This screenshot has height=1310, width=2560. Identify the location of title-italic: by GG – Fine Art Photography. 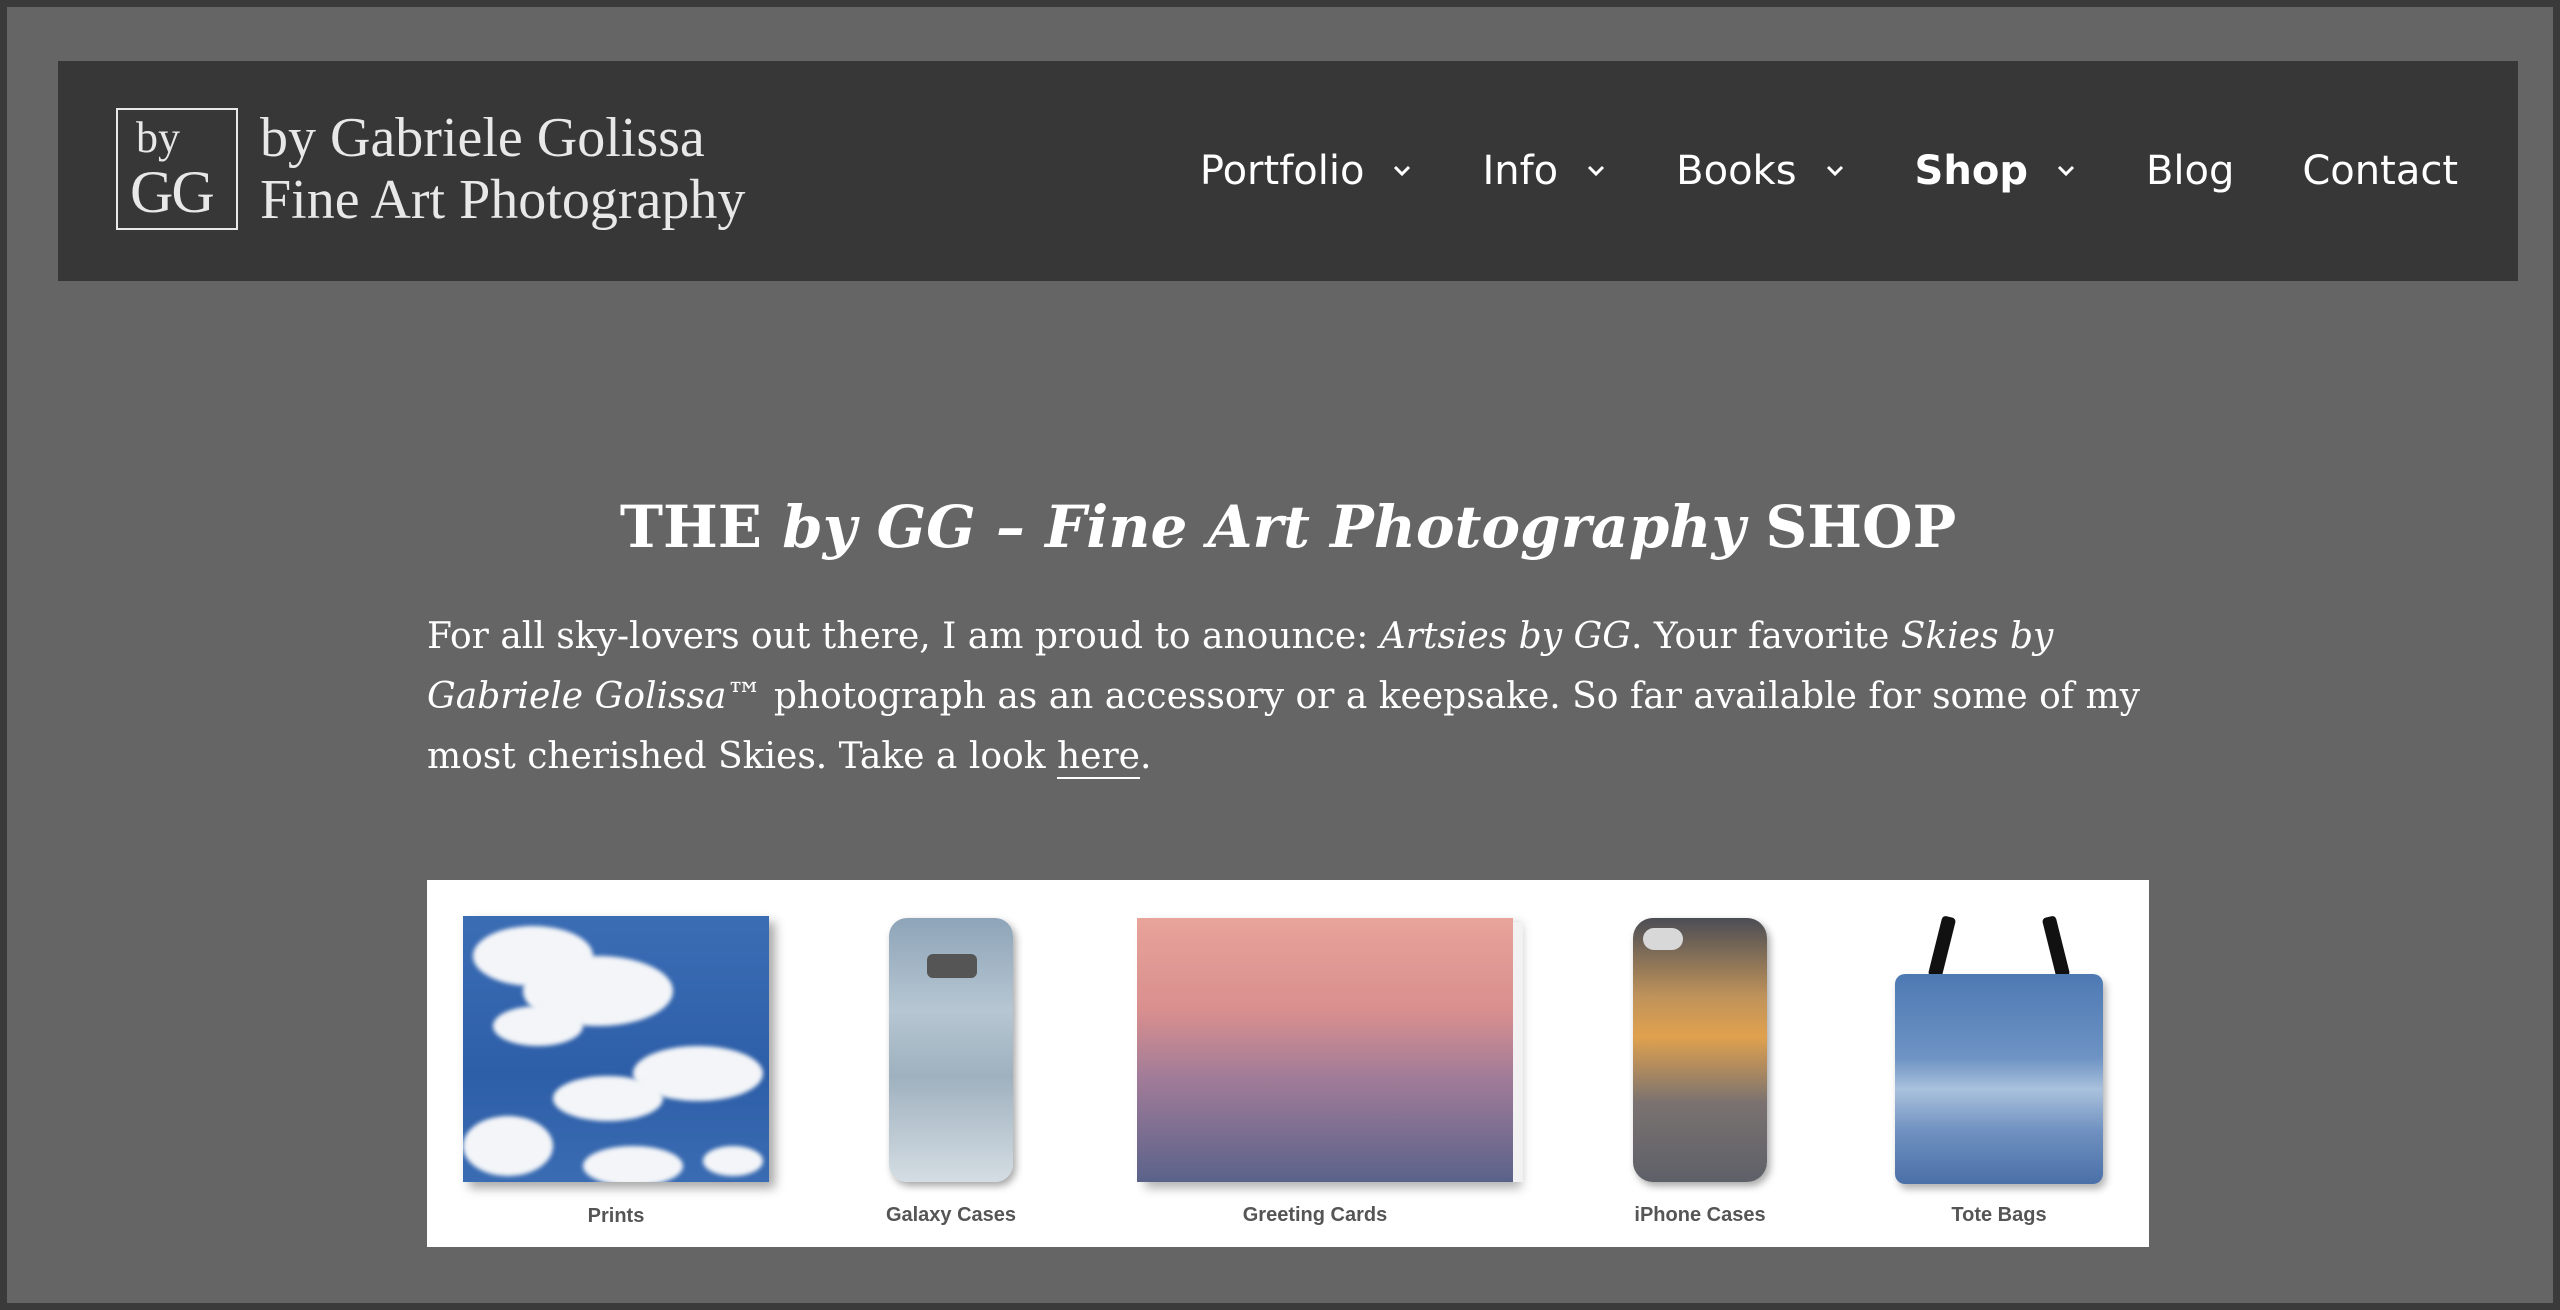
(1264, 527).